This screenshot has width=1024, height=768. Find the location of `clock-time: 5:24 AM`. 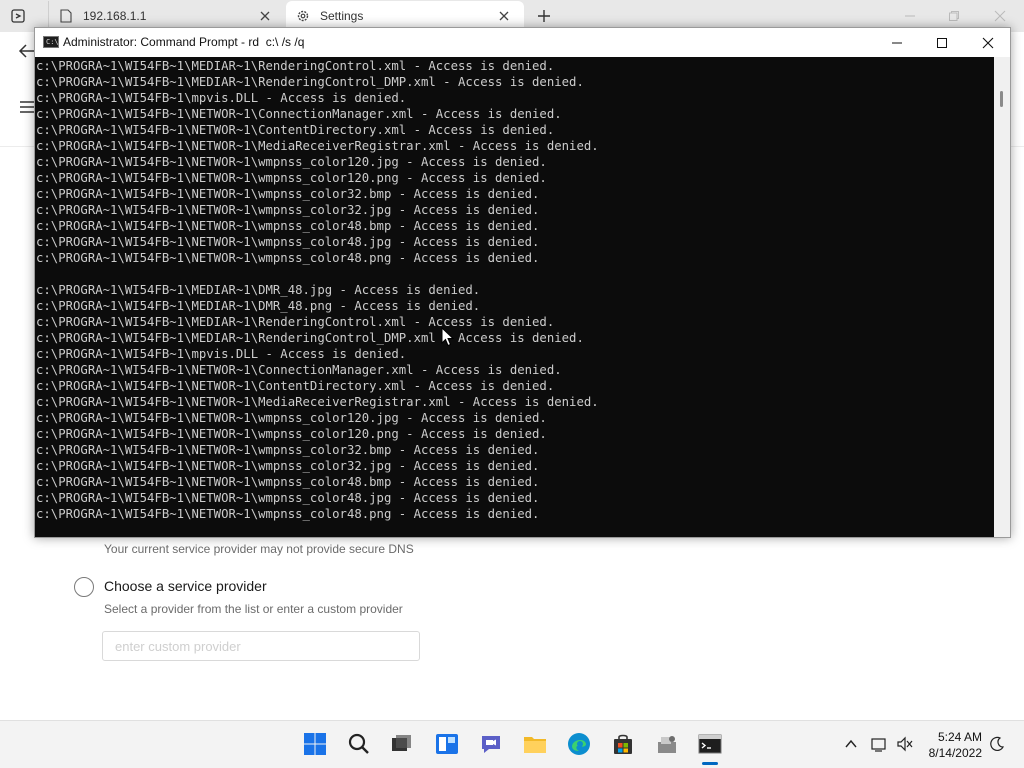

clock-time: 5:24 AM is located at coordinates (959, 737).